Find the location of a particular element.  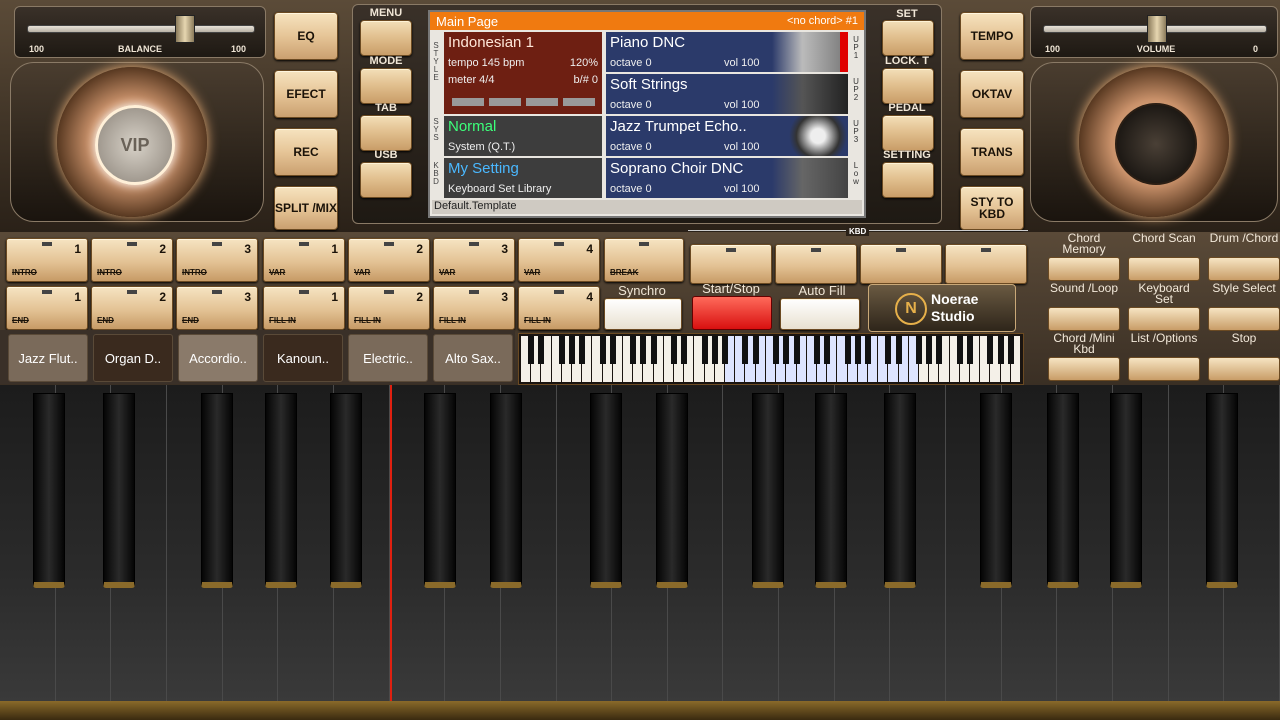

chord-button-7: Chord /Mini Kbd is located at coordinates (1084, 356).